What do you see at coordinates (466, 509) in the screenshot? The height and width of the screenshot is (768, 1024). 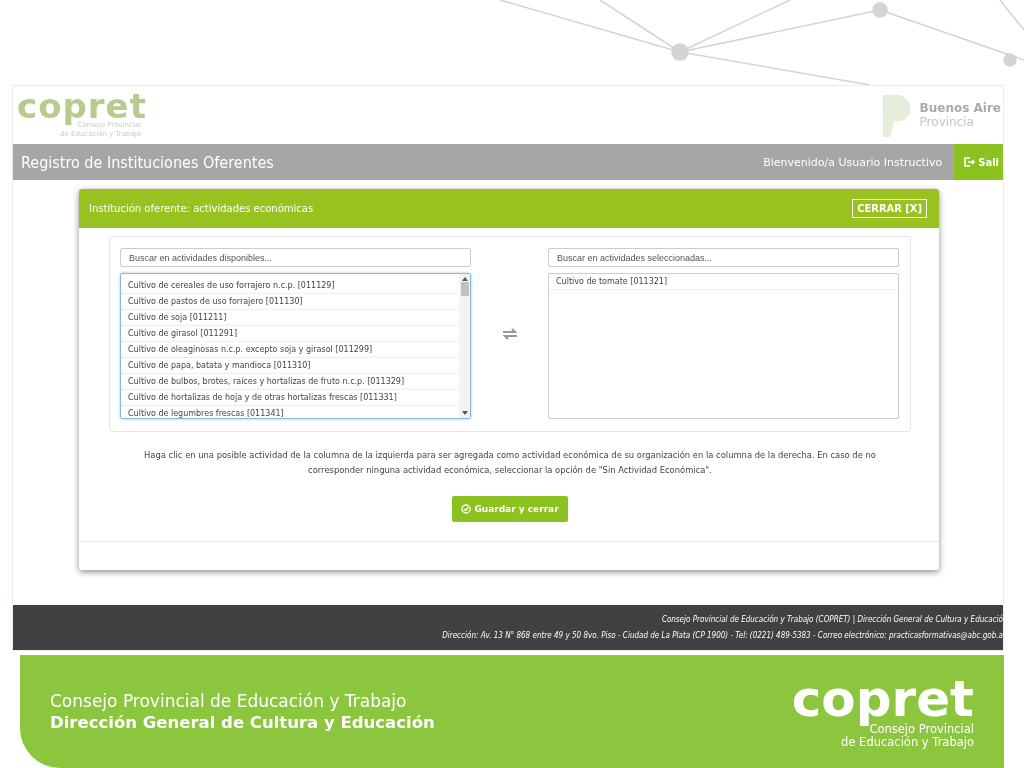 I see `check-circle-icon` at bounding box center [466, 509].